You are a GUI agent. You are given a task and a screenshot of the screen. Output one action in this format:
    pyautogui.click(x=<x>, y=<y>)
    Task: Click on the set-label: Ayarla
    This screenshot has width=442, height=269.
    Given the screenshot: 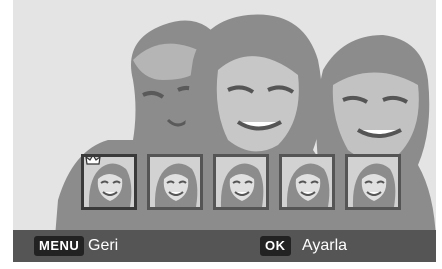 What is the action you would take?
    pyautogui.click(x=325, y=245)
    